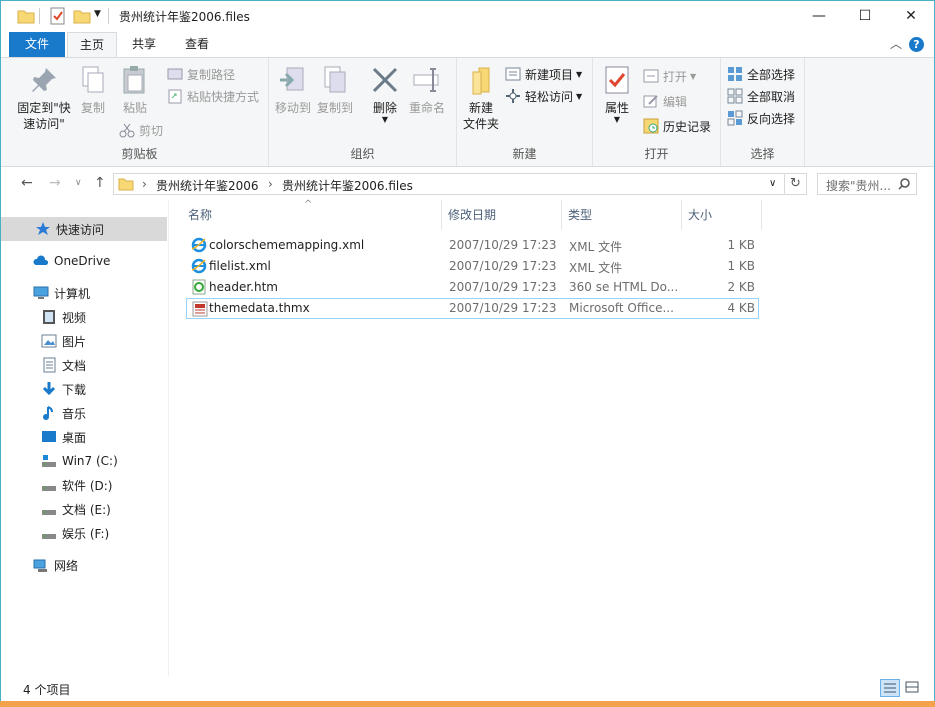 The width and height of the screenshot is (935, 707). What do you see at coordinates (312, 214) in the screenshot?
I see `column-header-name: 名称 ^` at bounding box center [312, 214].